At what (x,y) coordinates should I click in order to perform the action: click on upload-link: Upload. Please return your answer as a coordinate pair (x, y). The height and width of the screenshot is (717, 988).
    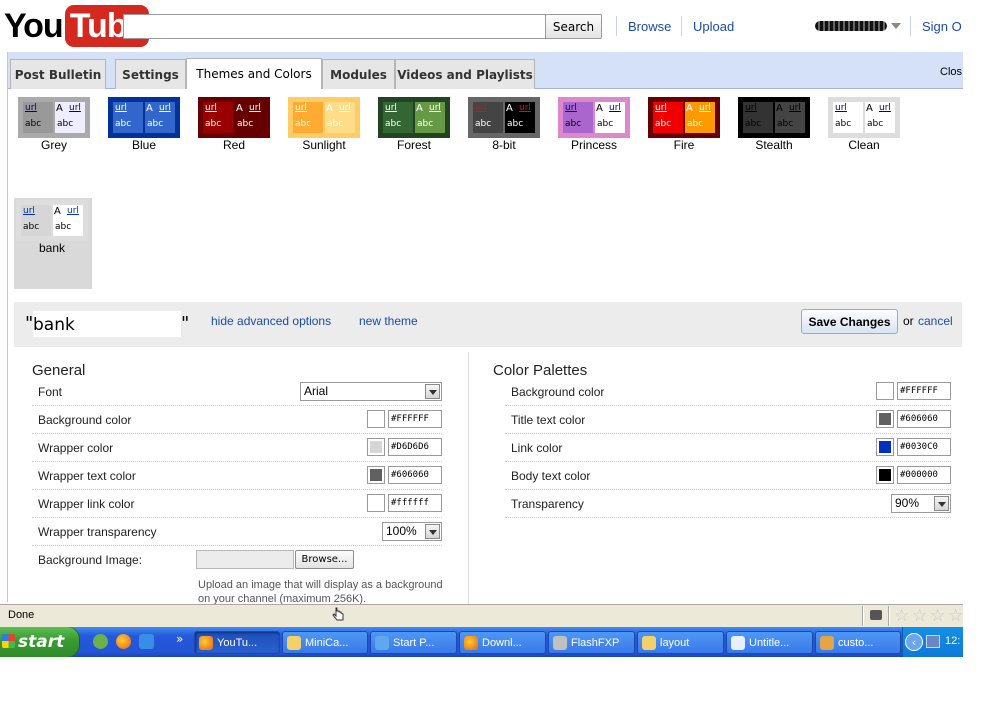
    Looking at the image, I should click on (713, 26).